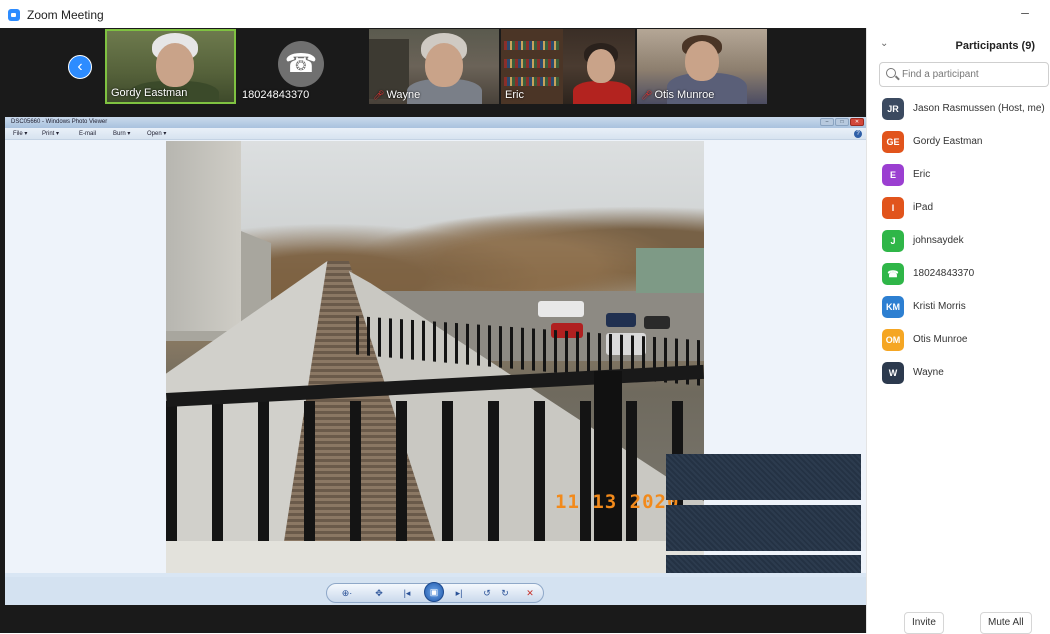 This screenshot has width=1050, height=634. What do you see at coordinates (893, 274) in the screenshot?
I see `phone-icon: ☎` at bounding box center [893, 274].